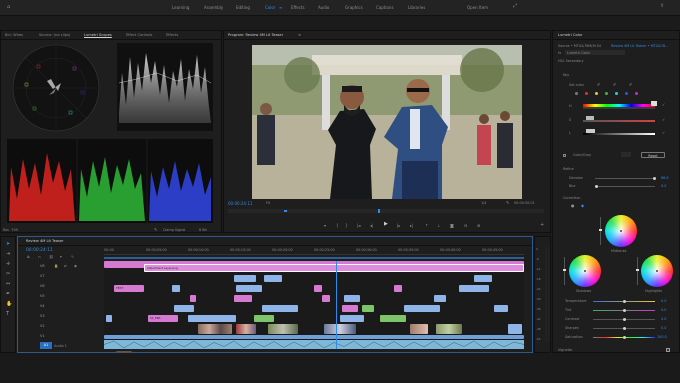 The height and width of the screenshot is (383, 680). I want to click on clip-v2-thumb-e, so click(419, 329).